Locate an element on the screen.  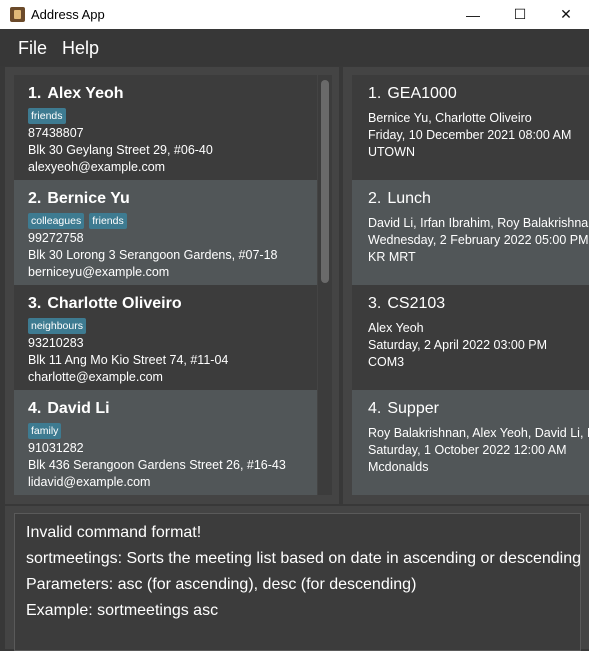
meeting-location: UTOWN is located at coordinates (391, 152).